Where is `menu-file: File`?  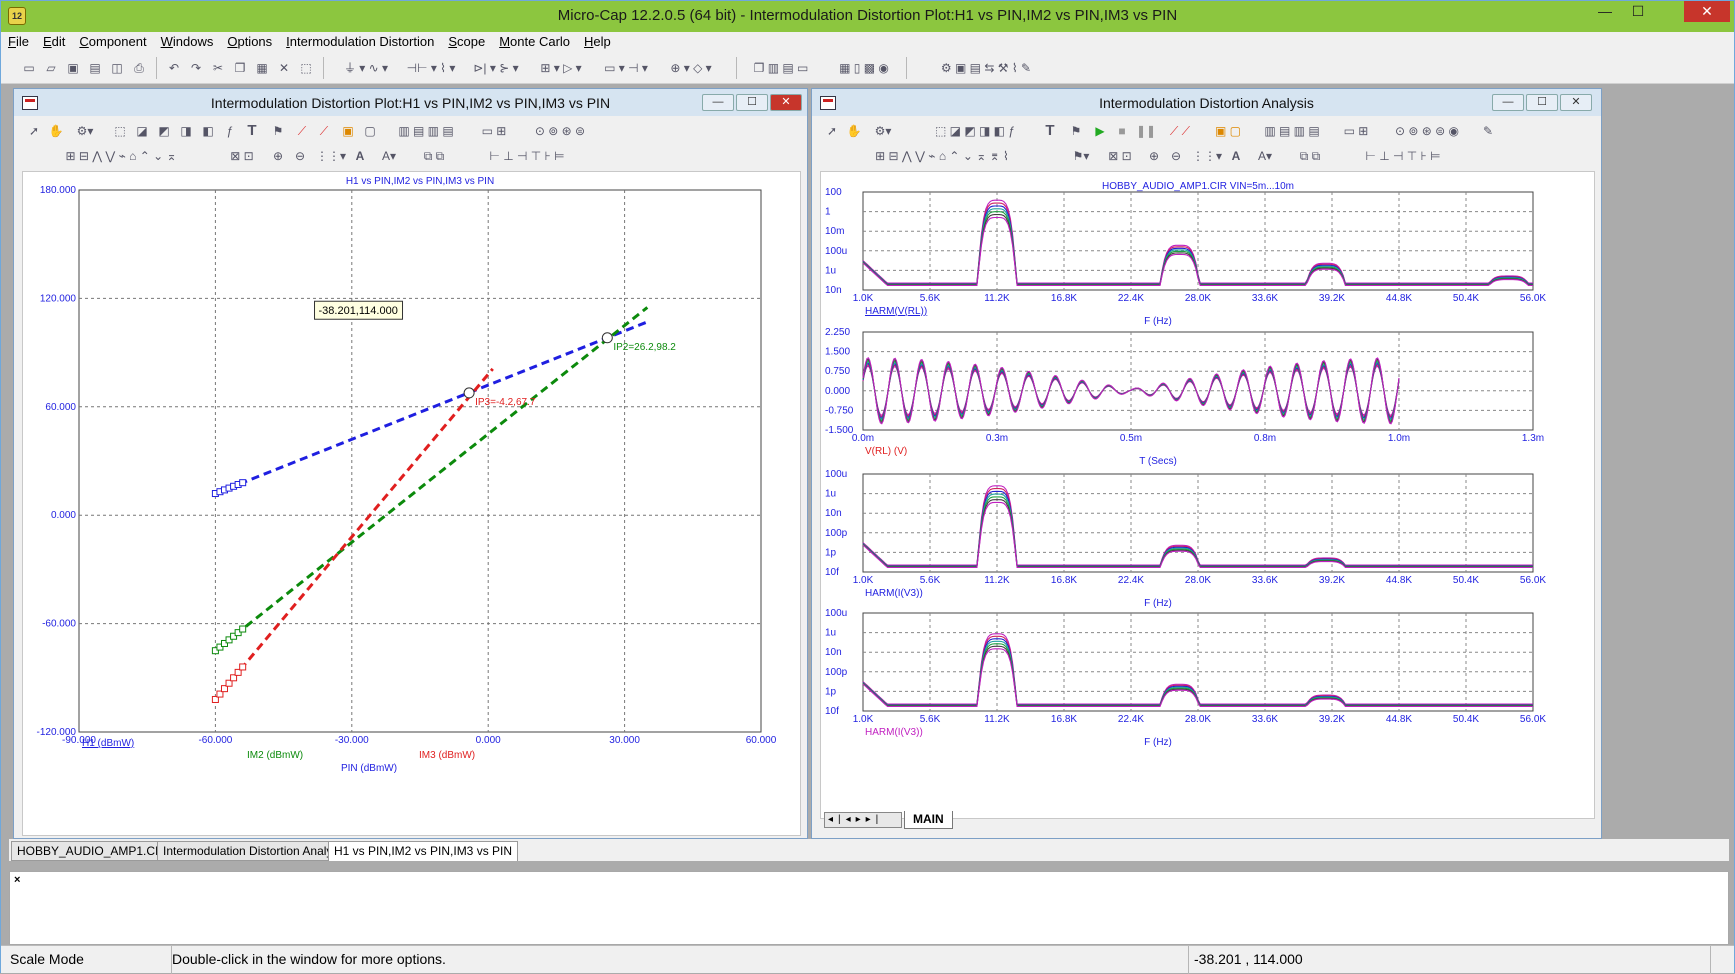 menu-file: File is located at coordinates (18, 40).